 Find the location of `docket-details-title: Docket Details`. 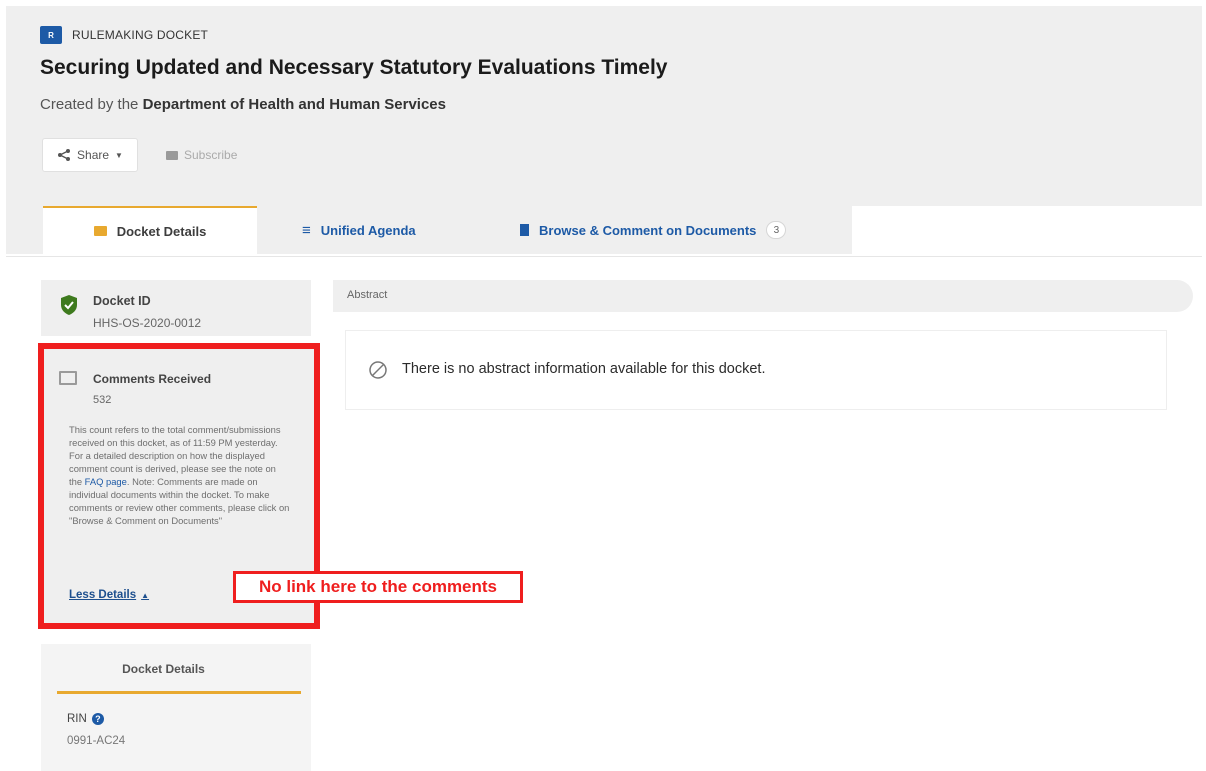

docket-details-title: Docket Details is located at coordinates (163, 669).